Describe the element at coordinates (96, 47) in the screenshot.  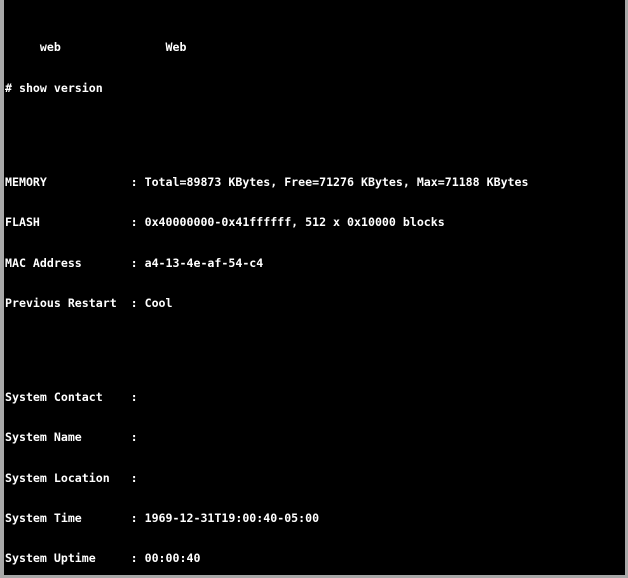
I see `terminal-header-line: web Web` at that location.